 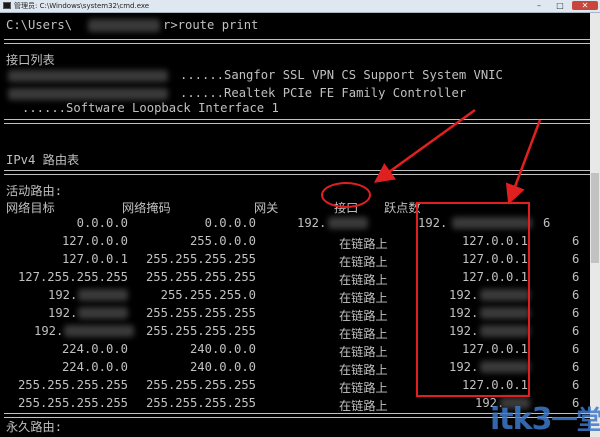 I want to click on annotation-arrows, so click(x=457, y=156).